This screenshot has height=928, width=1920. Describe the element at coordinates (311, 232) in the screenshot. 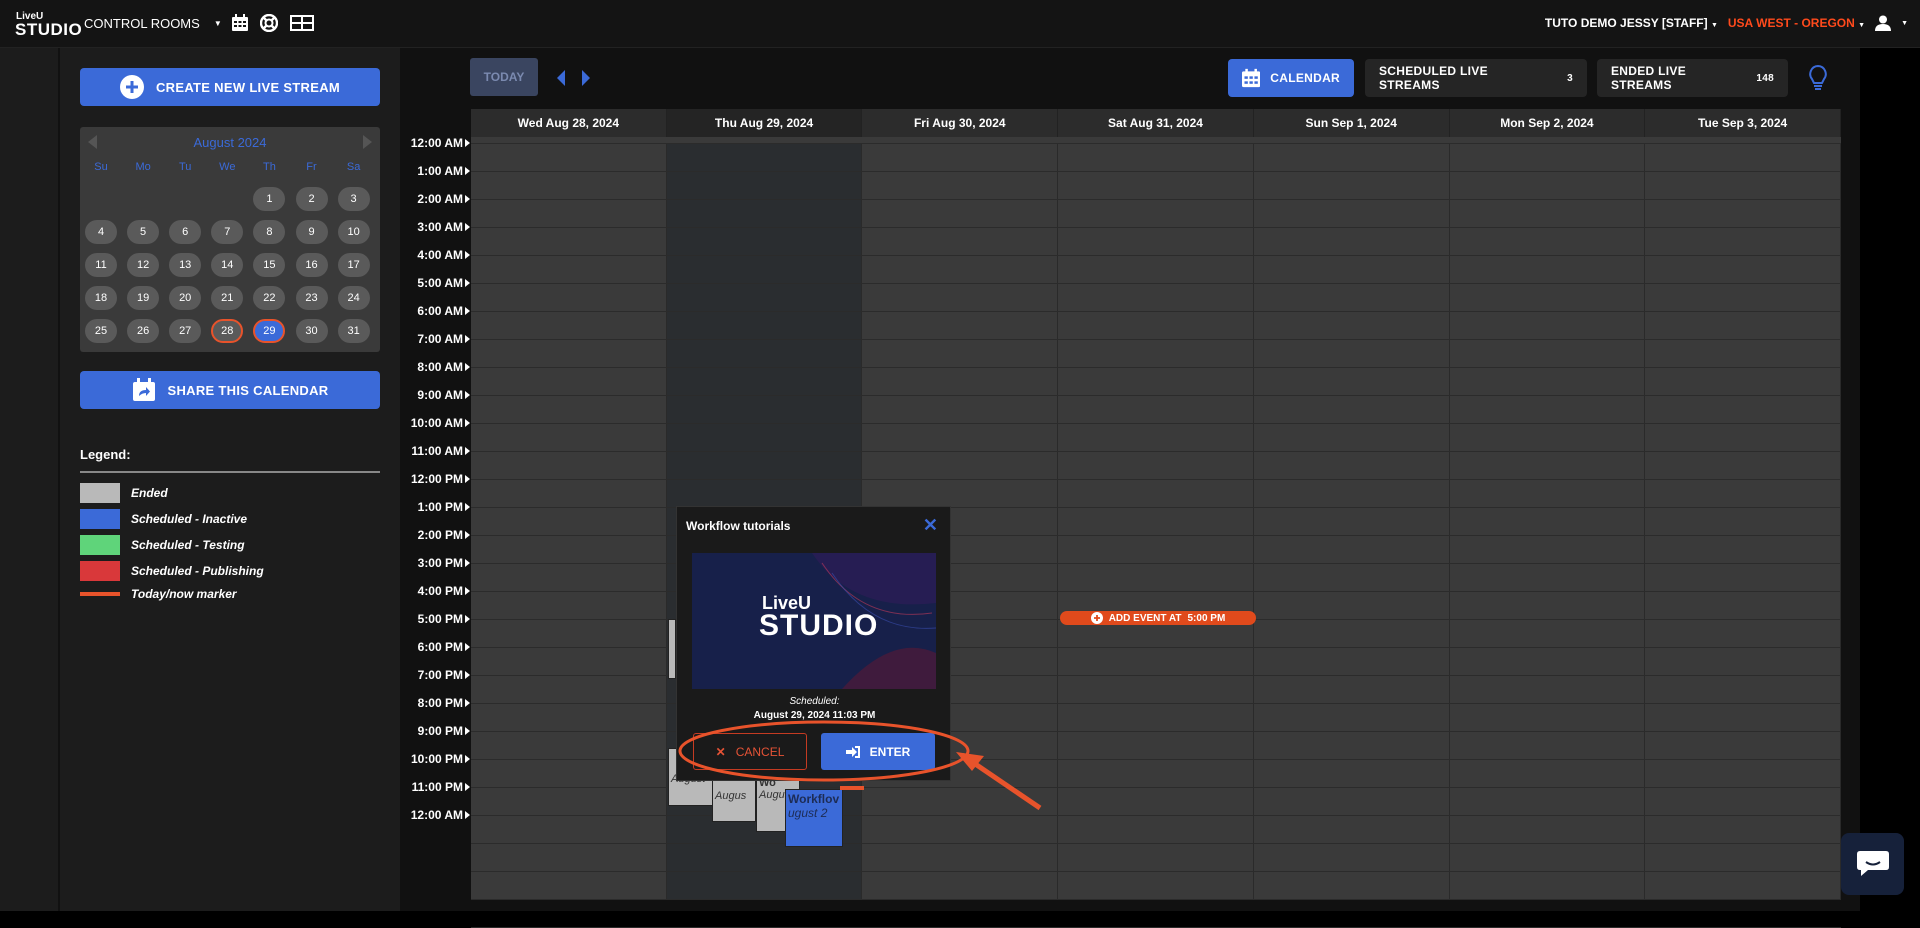

I see `mini-calendar-day: 9` at that location.